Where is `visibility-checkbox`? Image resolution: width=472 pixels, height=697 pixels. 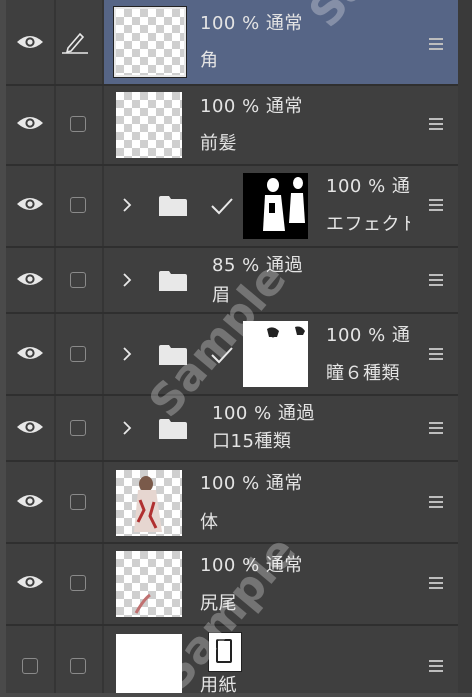
visibility-checkbox is located at coordinates (30, 666).